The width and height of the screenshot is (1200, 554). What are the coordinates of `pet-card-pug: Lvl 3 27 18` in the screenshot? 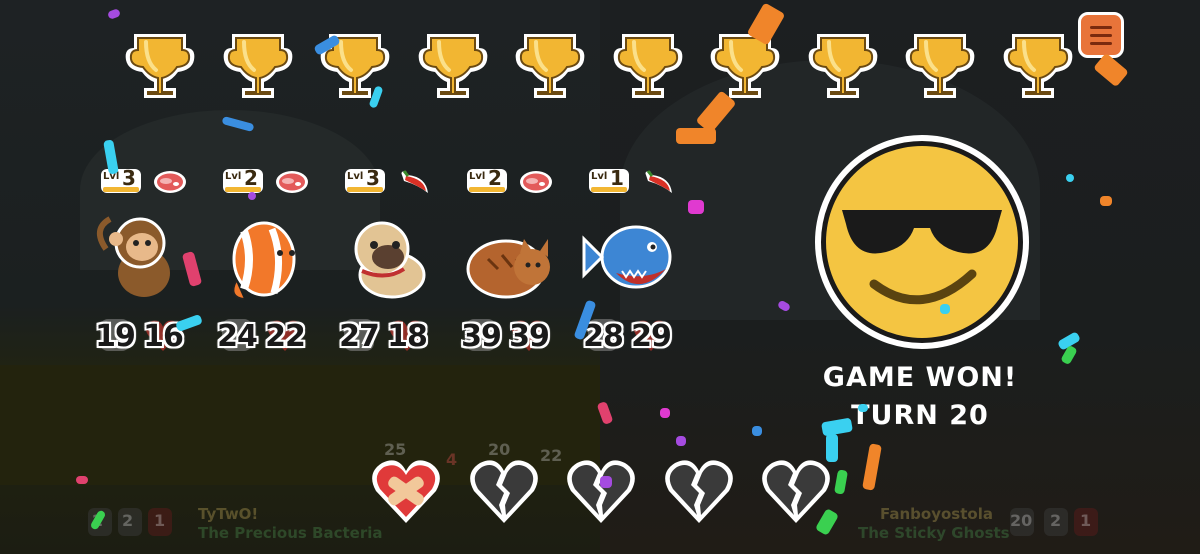 It's located at (396, 260).